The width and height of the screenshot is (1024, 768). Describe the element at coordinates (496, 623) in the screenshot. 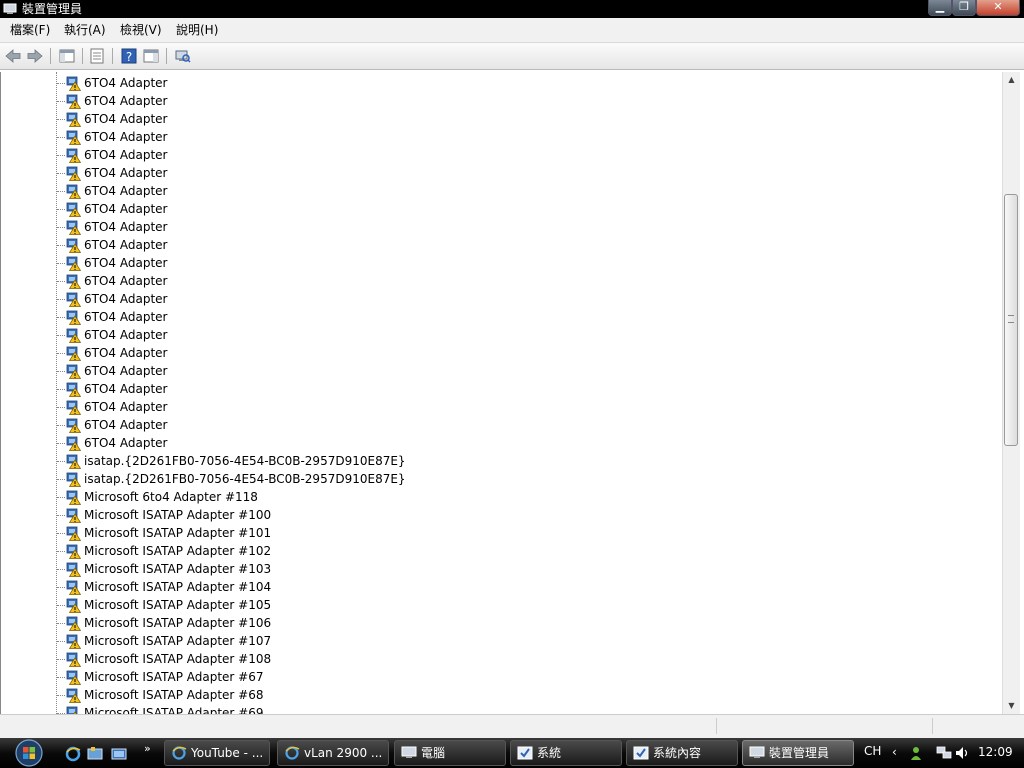

I see `tree-item-device: Microsoft ISATAP Adapter #106` at that location.